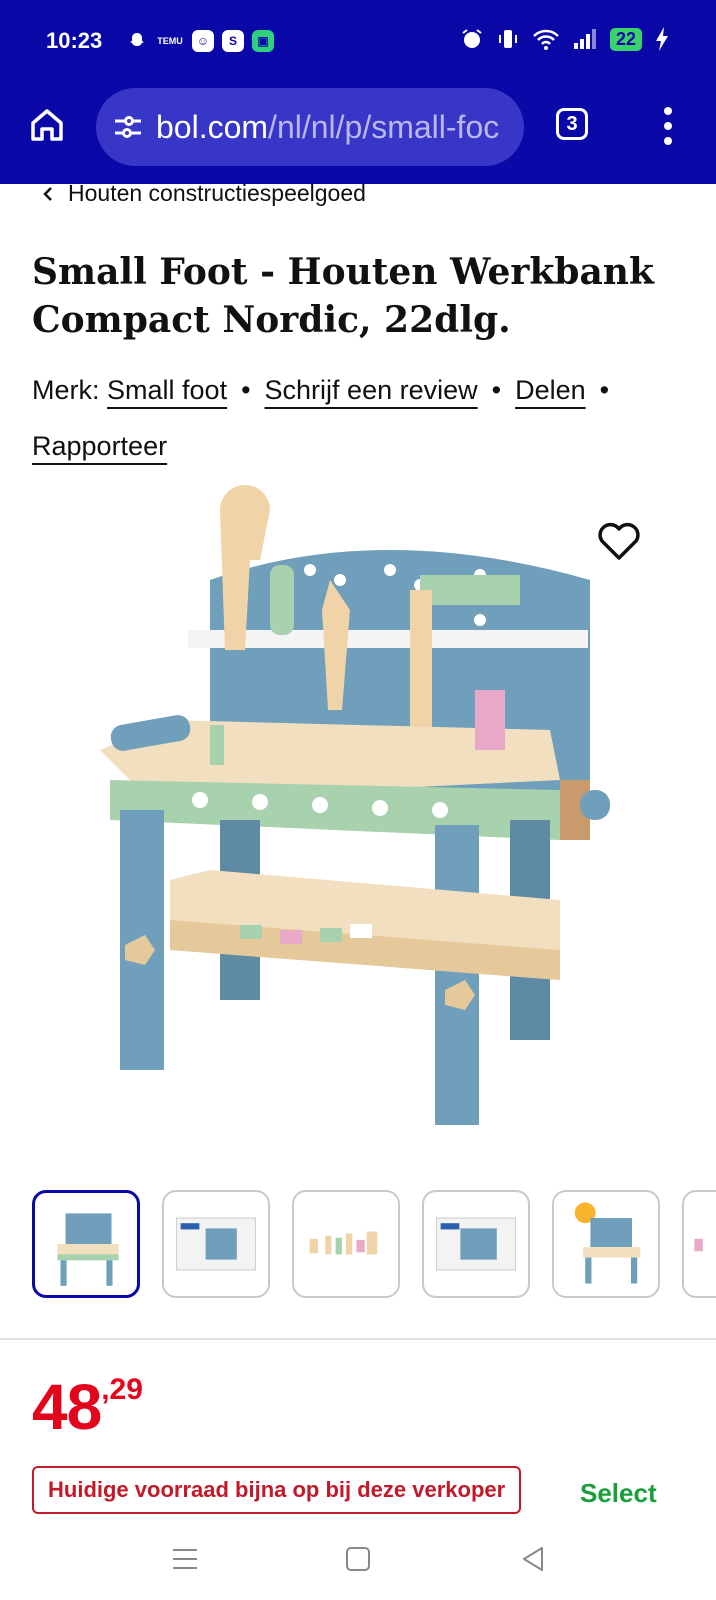  I want to click on address-bar: bol.com/nl/nl/p/small-foc, so click(310, 127).